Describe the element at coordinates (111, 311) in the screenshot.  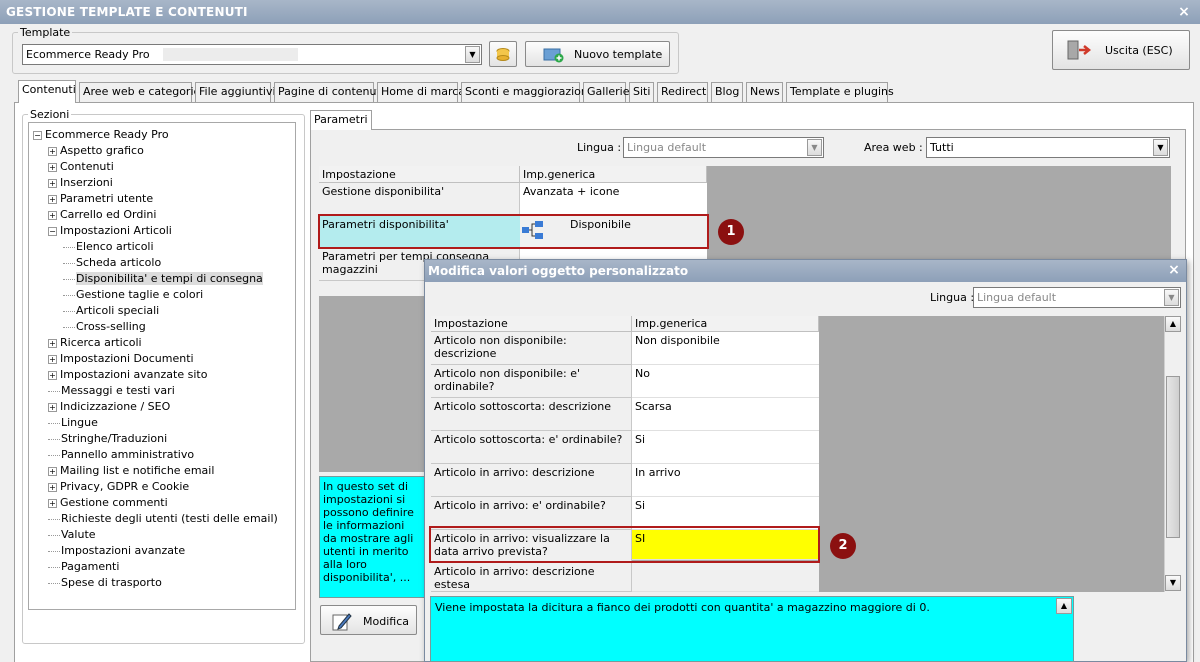
I see `tree-item: Articoli speciali` at that location.